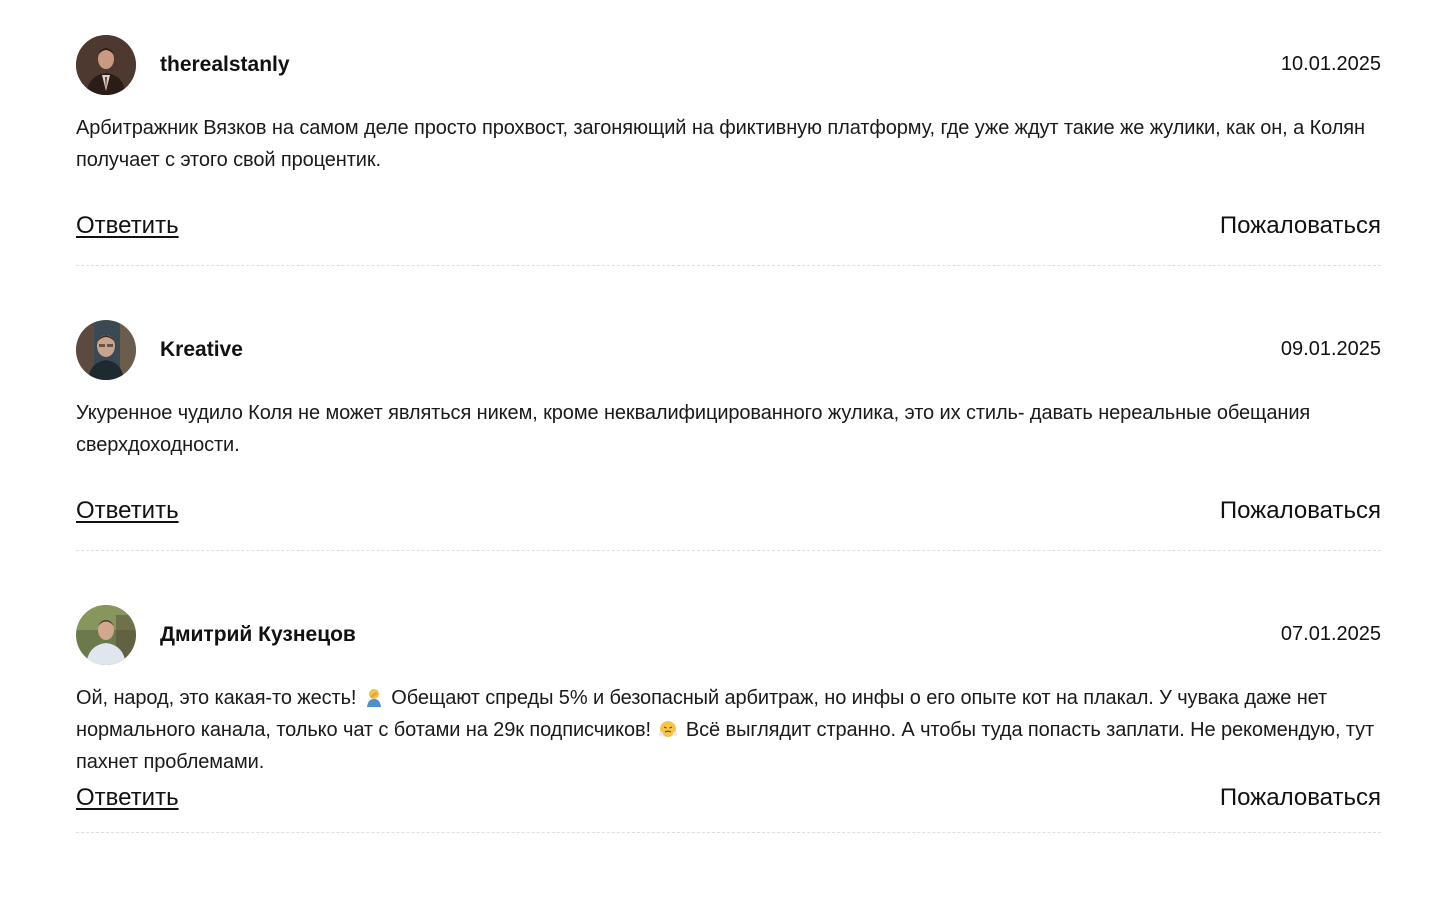 The width and height of the screenshot is (1456, 900). I want to click on person-facepalming-emoji-icon, so click(374, 696).